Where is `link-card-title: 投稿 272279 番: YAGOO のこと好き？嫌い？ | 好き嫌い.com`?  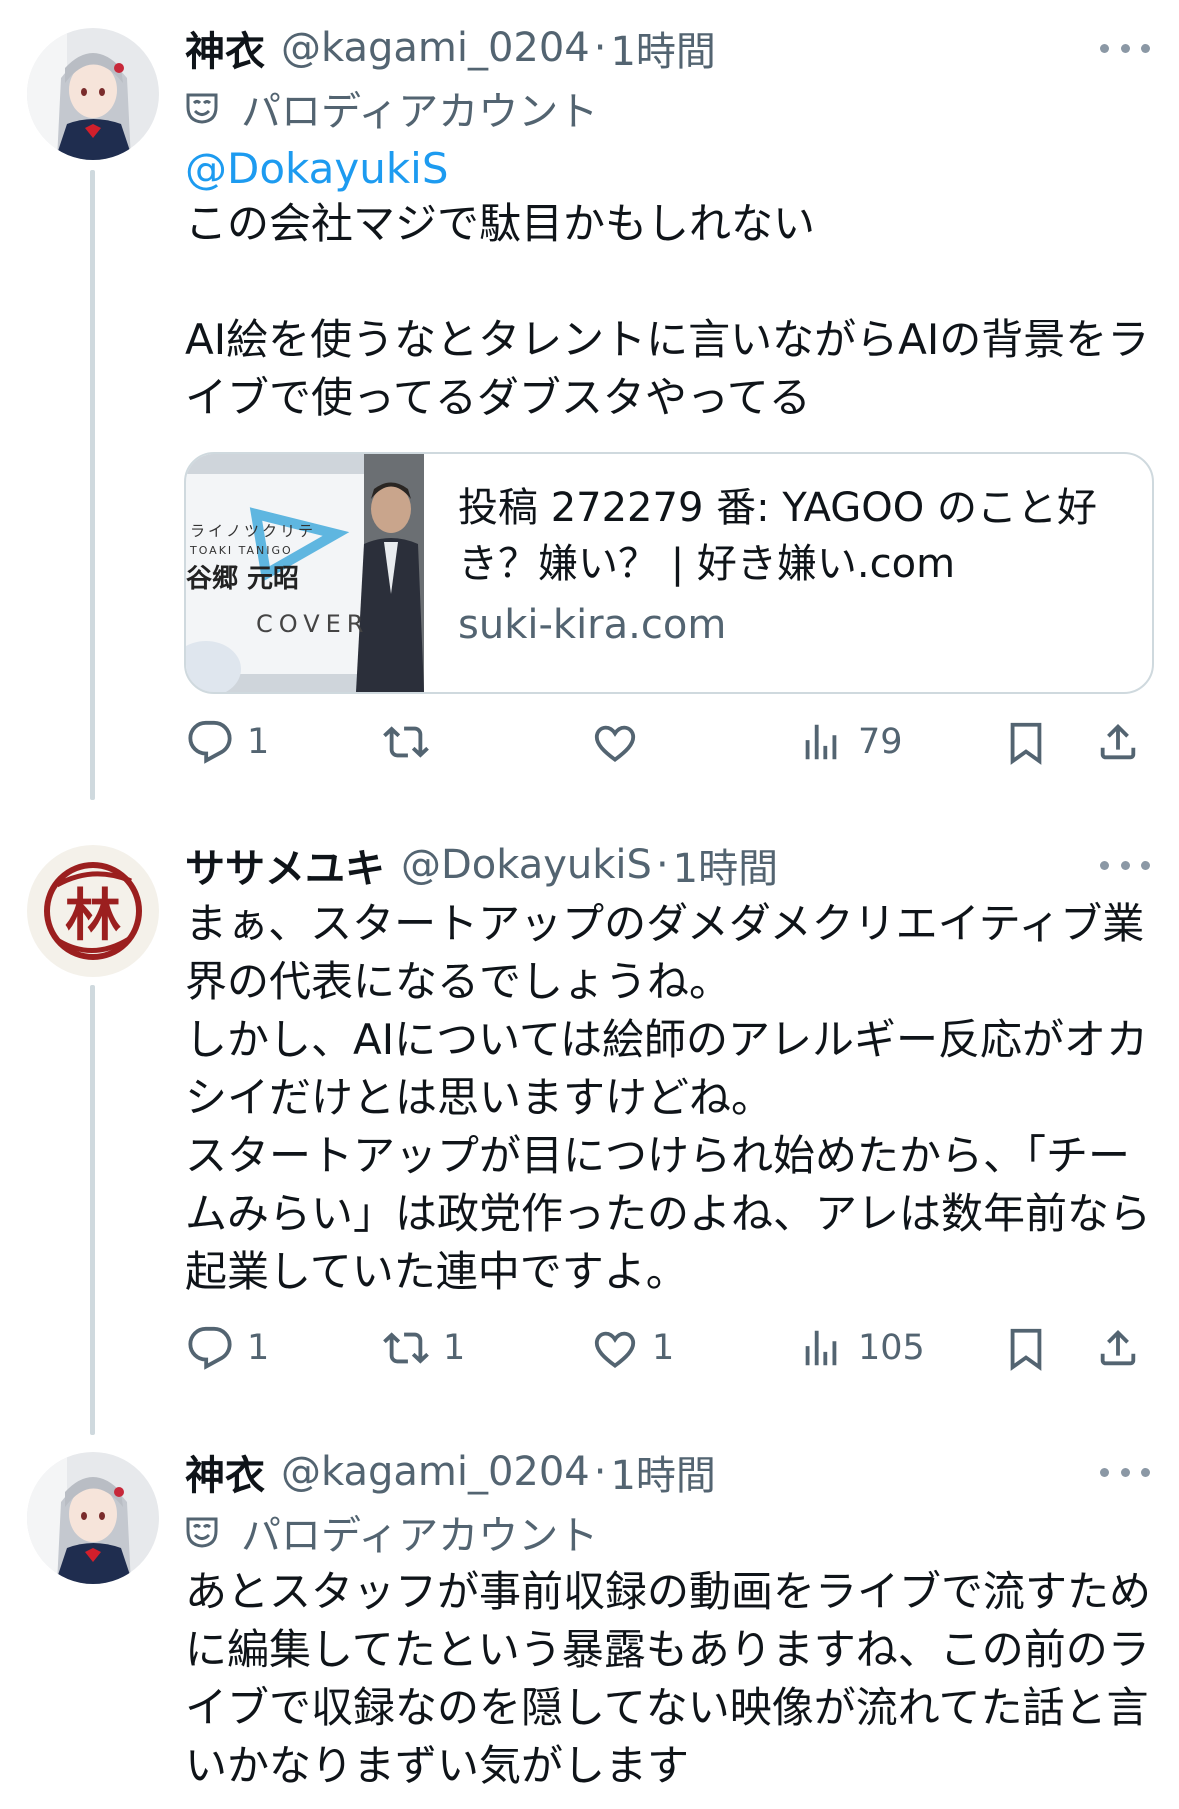
link-card-title: 投稿 272279 番: YAGOO のこと好き？嫌い？ | 好き嫌い.com is located at coordinates (777, 536).